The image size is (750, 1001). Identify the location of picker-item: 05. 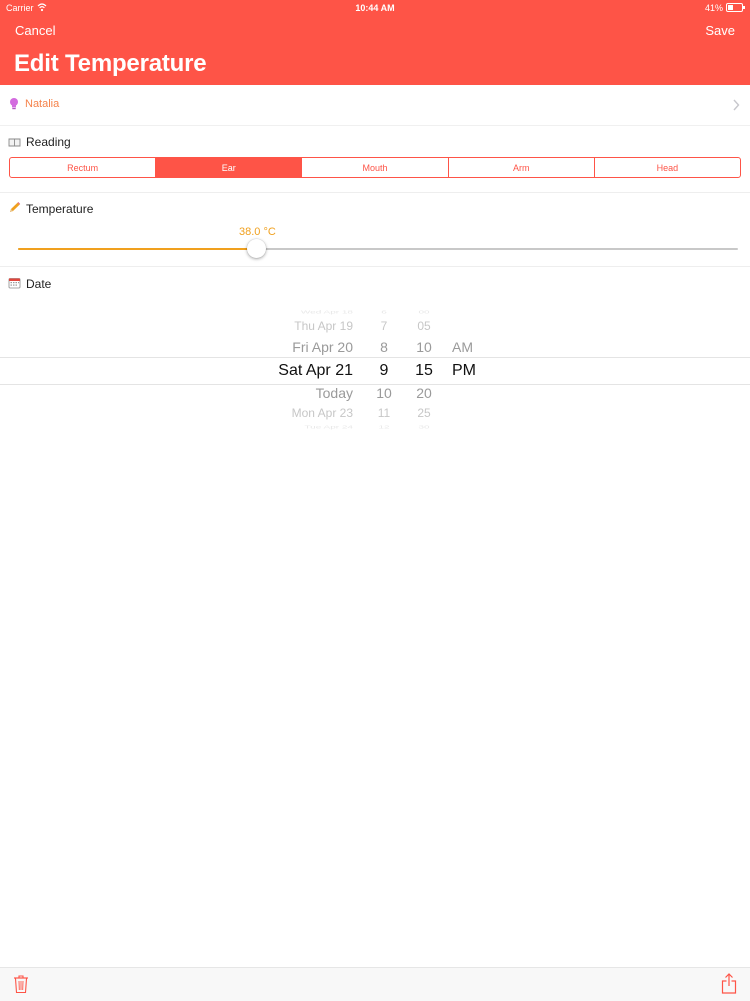
(424, 326).